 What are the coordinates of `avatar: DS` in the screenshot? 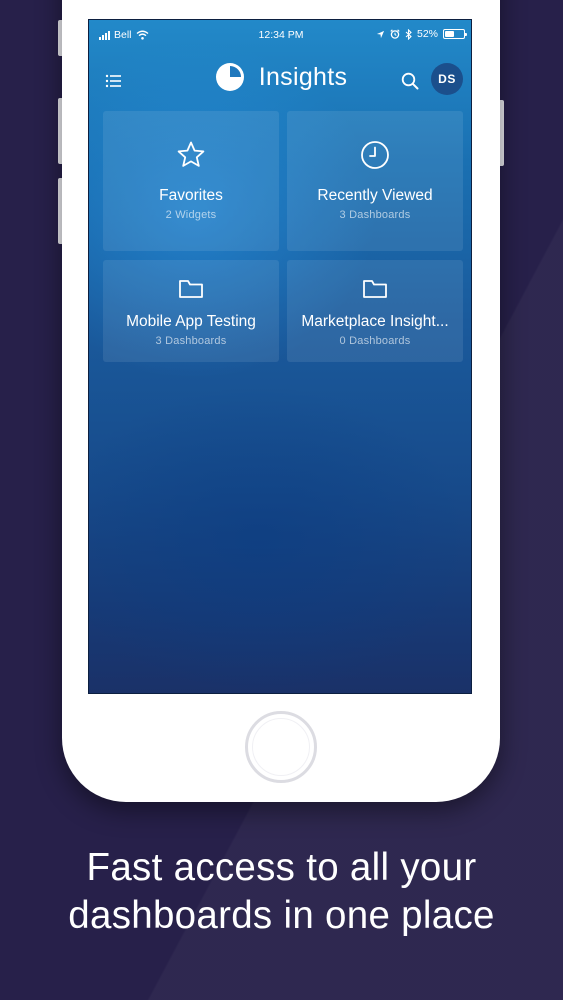 It's located at (447, 79).